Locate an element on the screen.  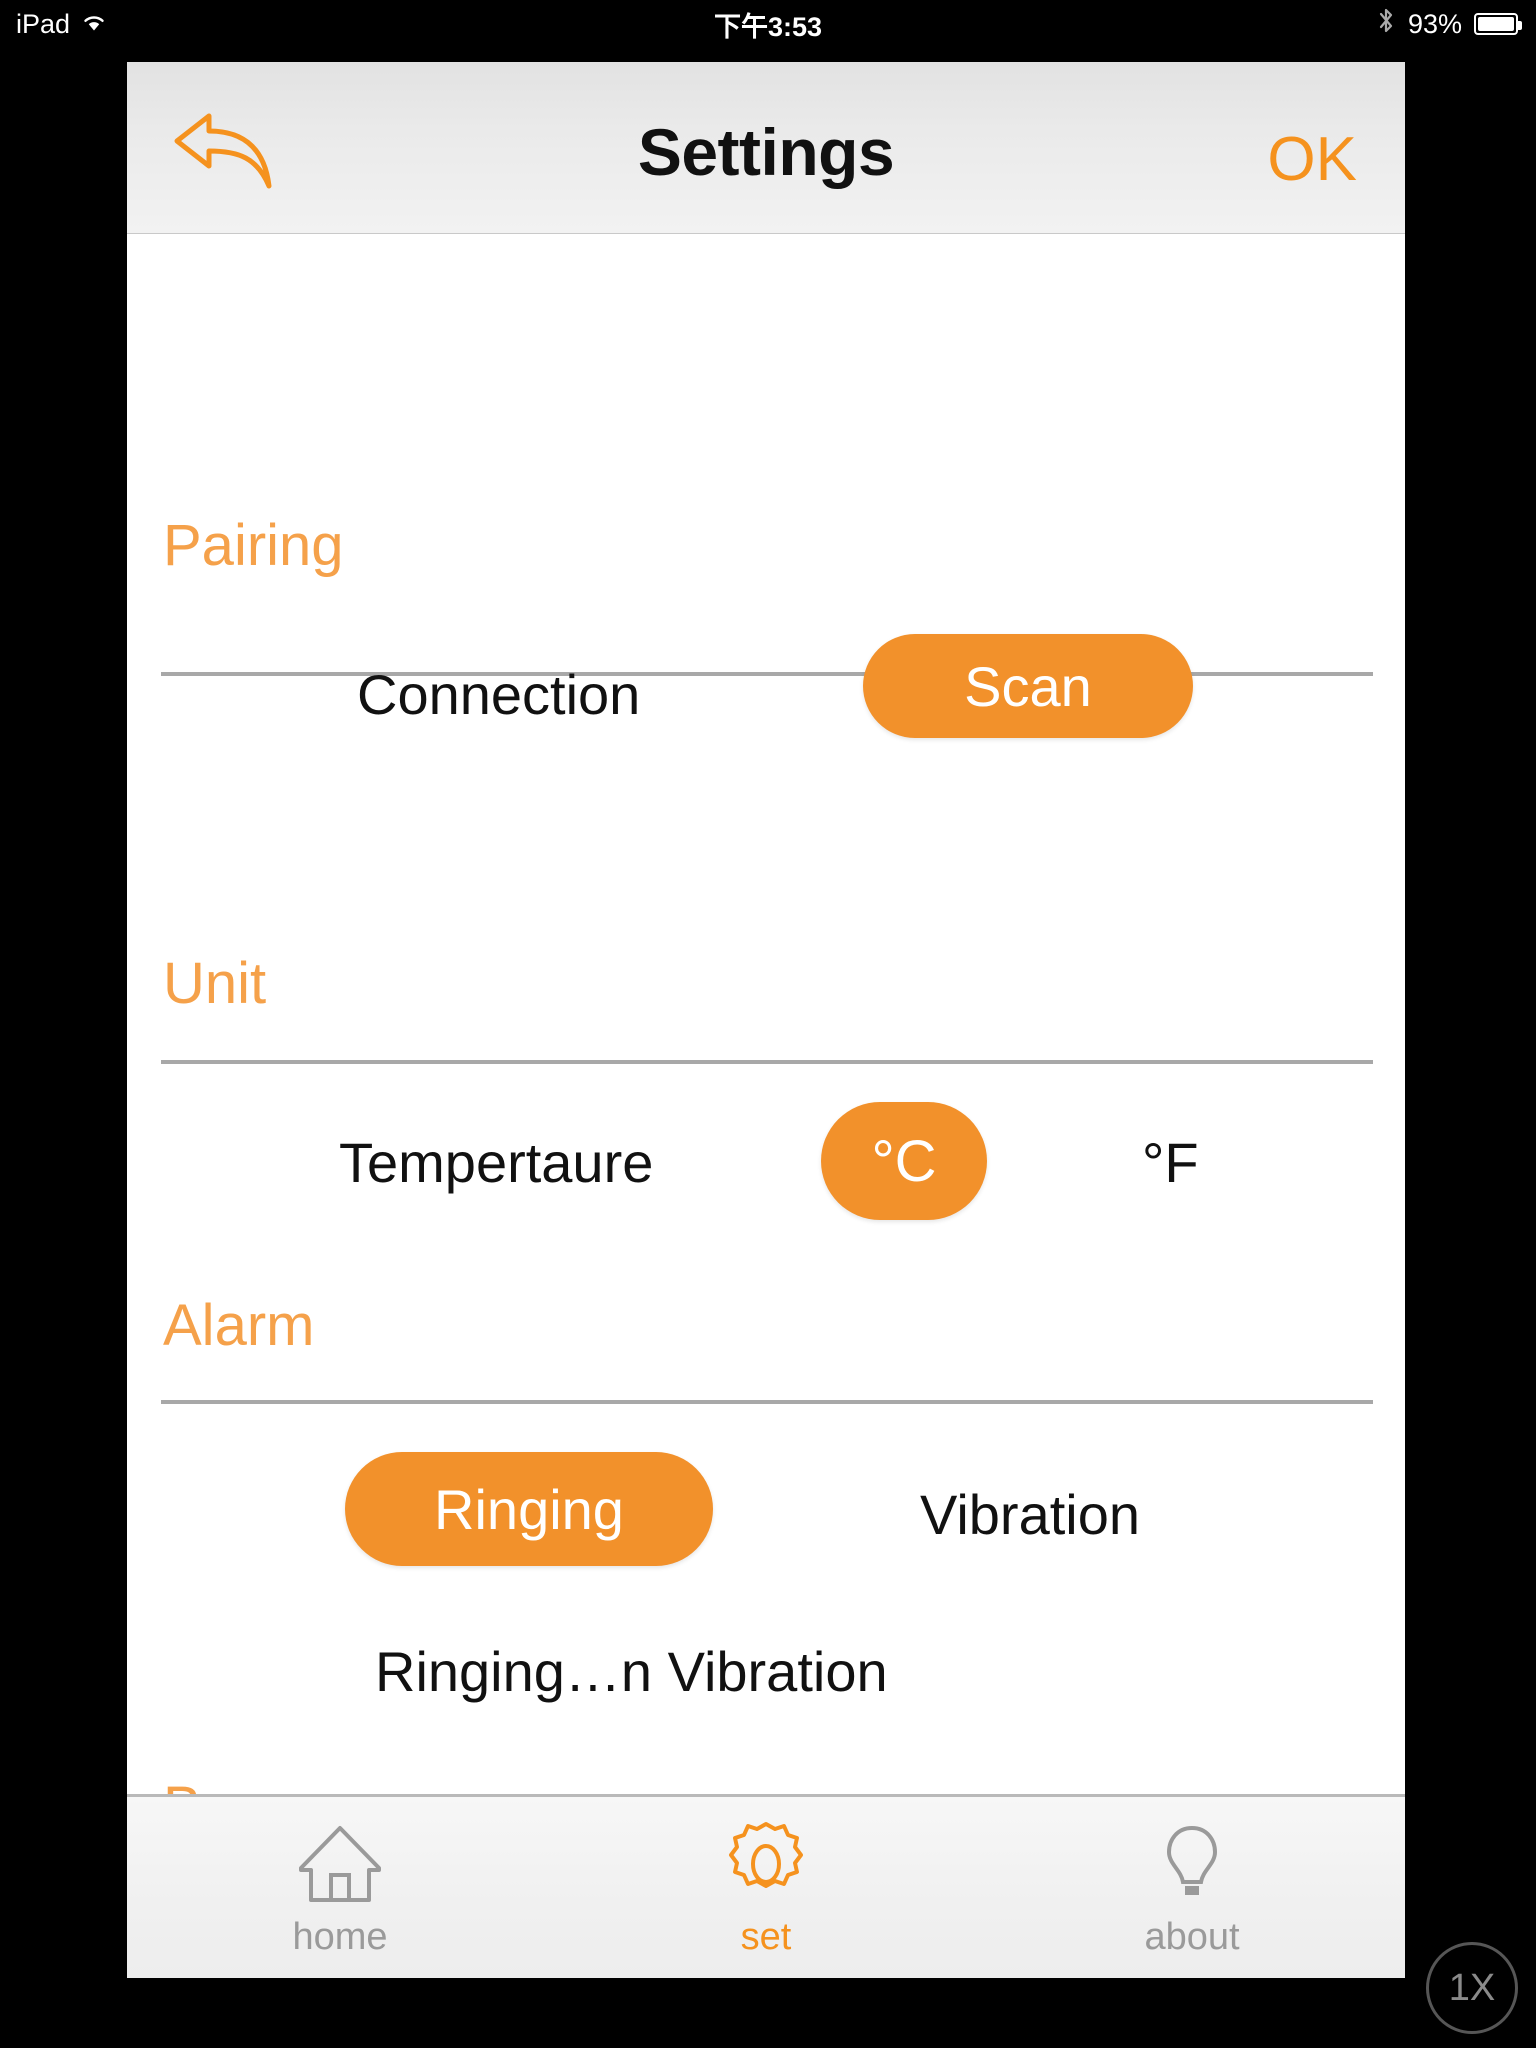
ok-button: OK is located at coordinates (1312, 159).